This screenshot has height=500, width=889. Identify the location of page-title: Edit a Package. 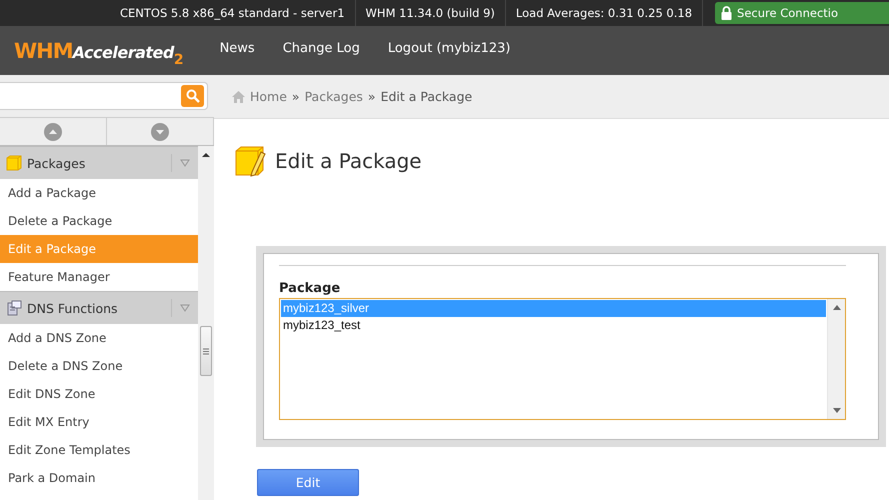
(348, 161).